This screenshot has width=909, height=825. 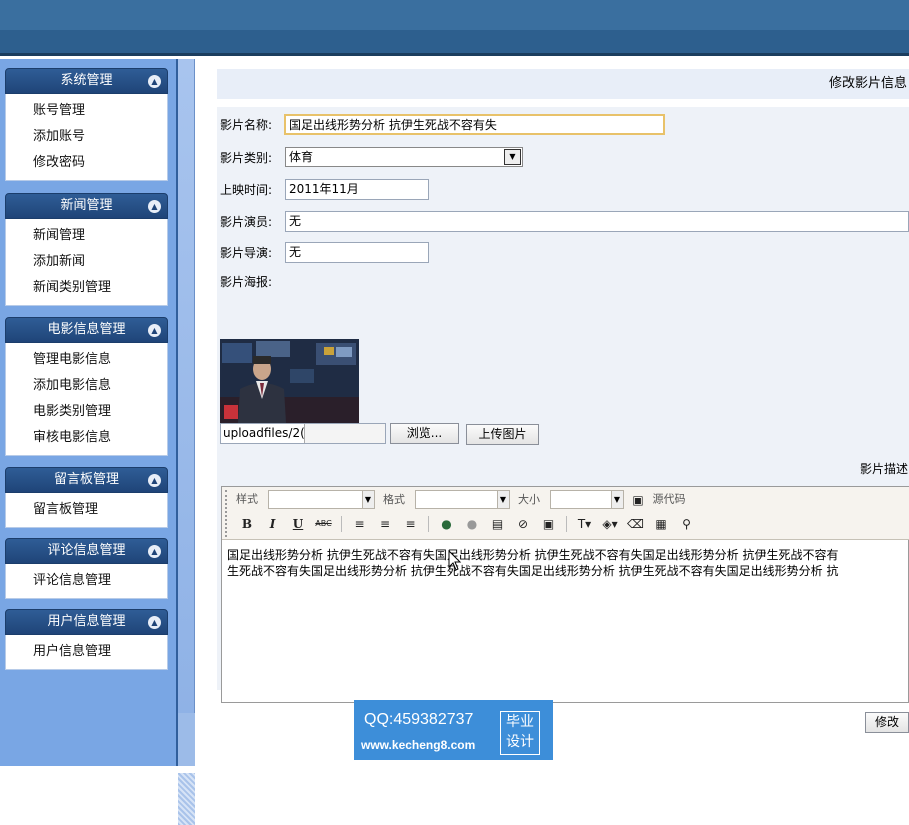 What do you see at coordinates (301, 157) in the screenshot?
I see `category-selected-value: 体育` at bounding box center [301, 157].